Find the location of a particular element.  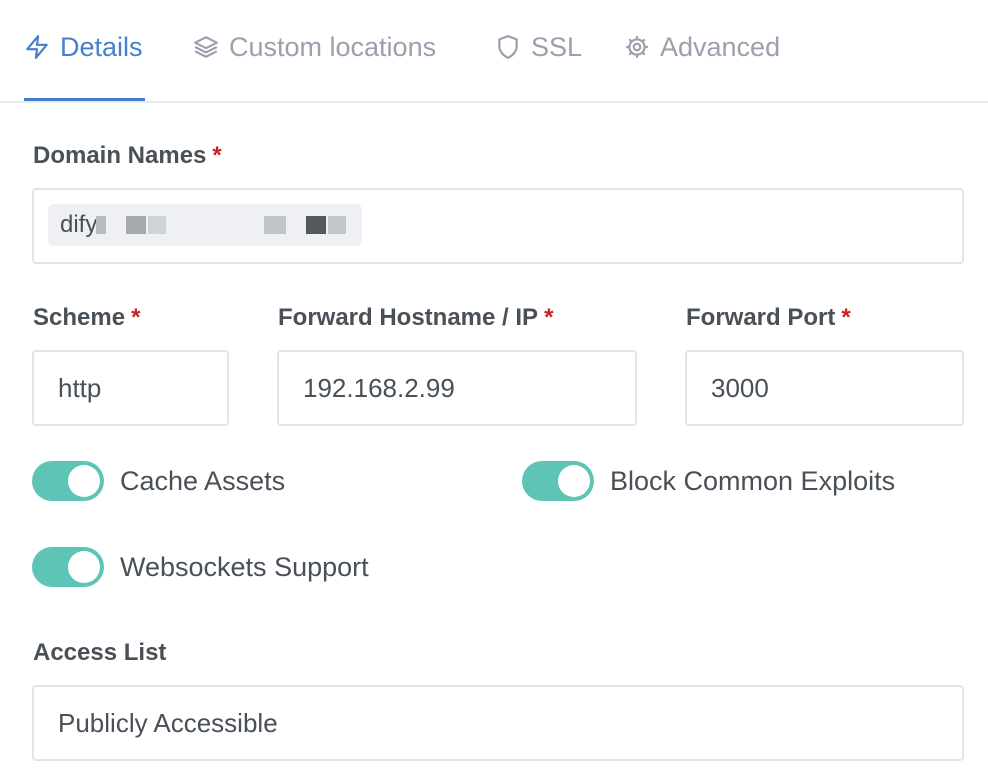

access-list-label: Access List is located at coordinates (100, 652).